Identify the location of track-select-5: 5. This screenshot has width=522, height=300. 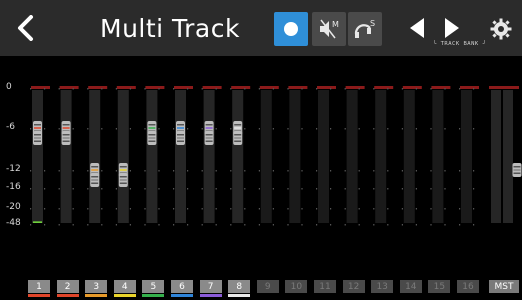
(153, 286).